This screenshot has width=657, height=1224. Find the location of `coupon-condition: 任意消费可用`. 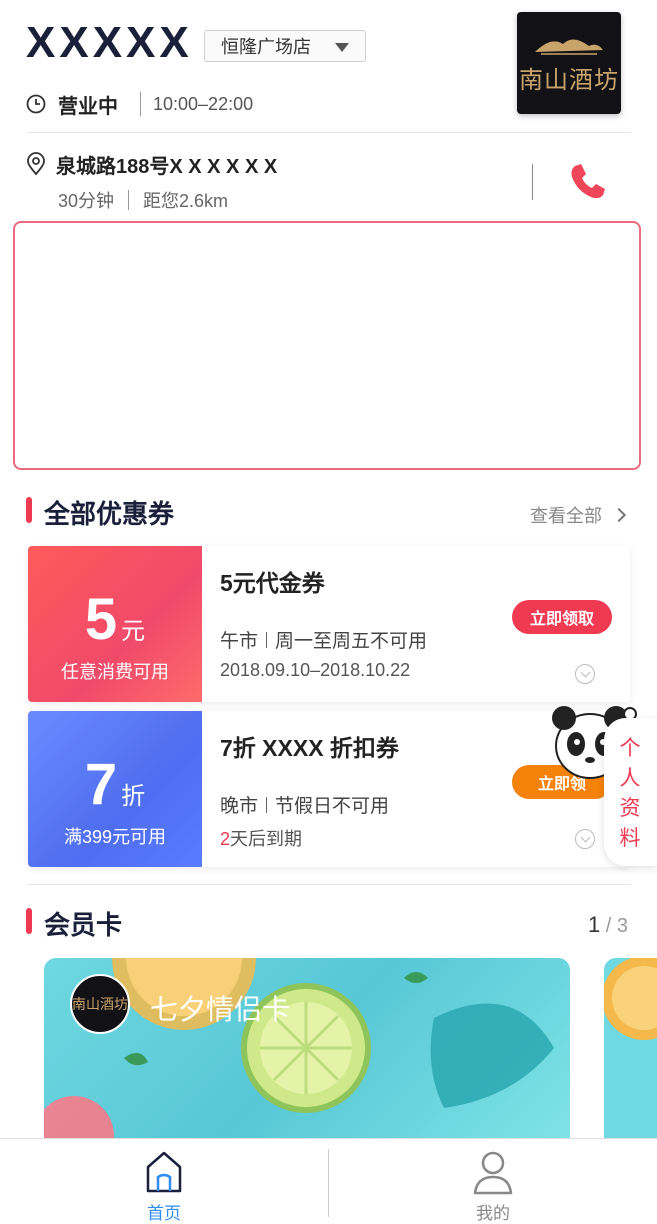

coupon-condition: 任意消费可用 is located at coordinates (115, 672).